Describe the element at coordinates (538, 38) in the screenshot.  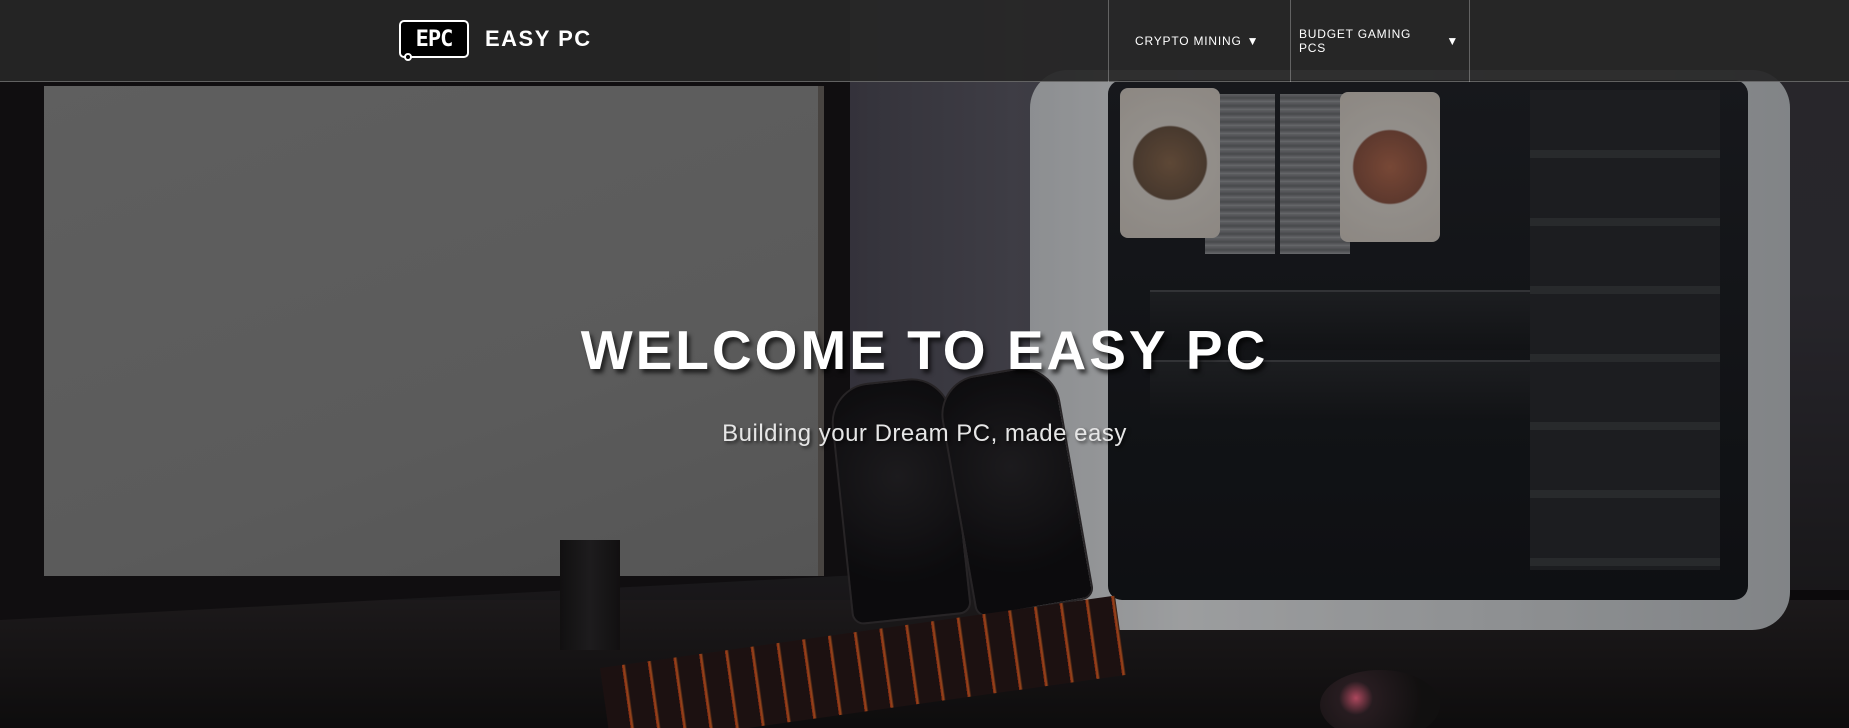
I see `brand-name: EASY PC` at that location.